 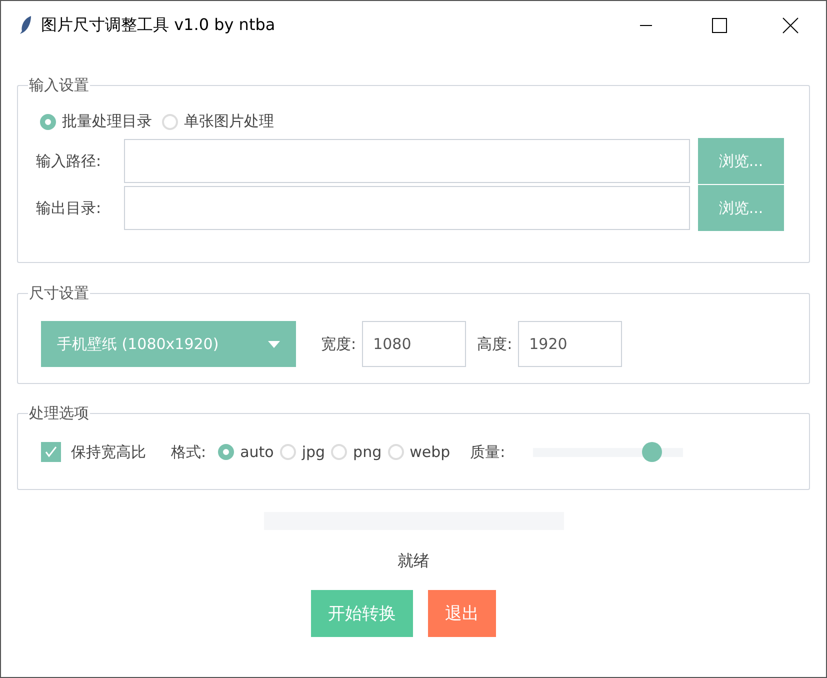 What do you see at coordinates (414, 344) in the screenshot?
I see `width-field: 1080` at bounding box center [414, 344].